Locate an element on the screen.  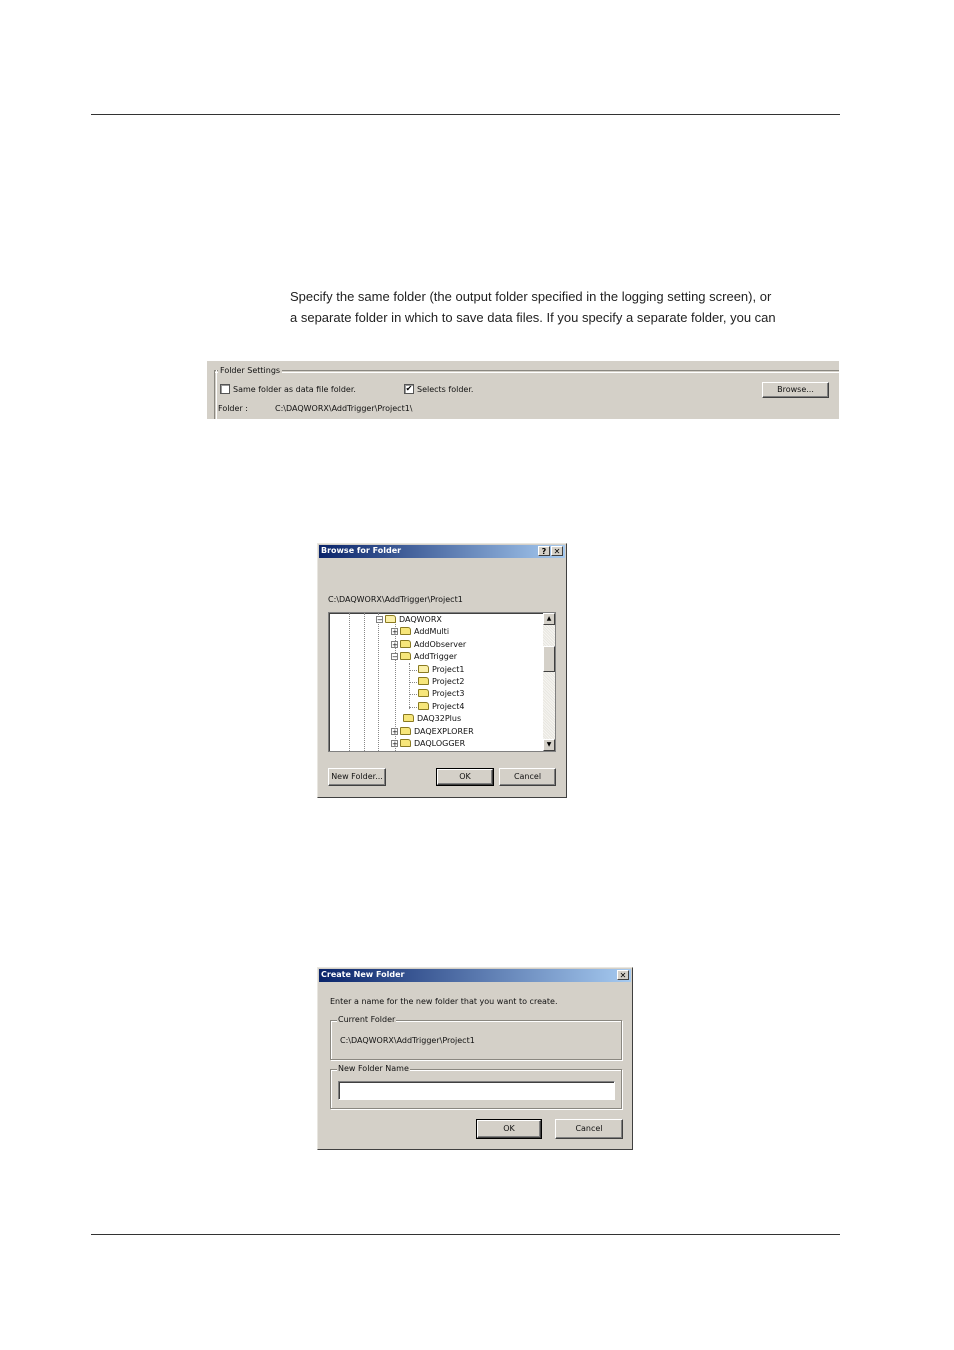
tree-item-label: DAQEXPLORER is located at coordinates (444, 731).